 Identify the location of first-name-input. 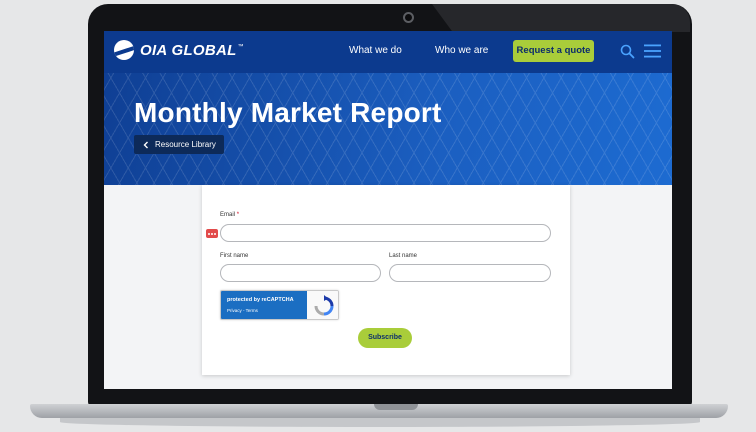
(300, 275).